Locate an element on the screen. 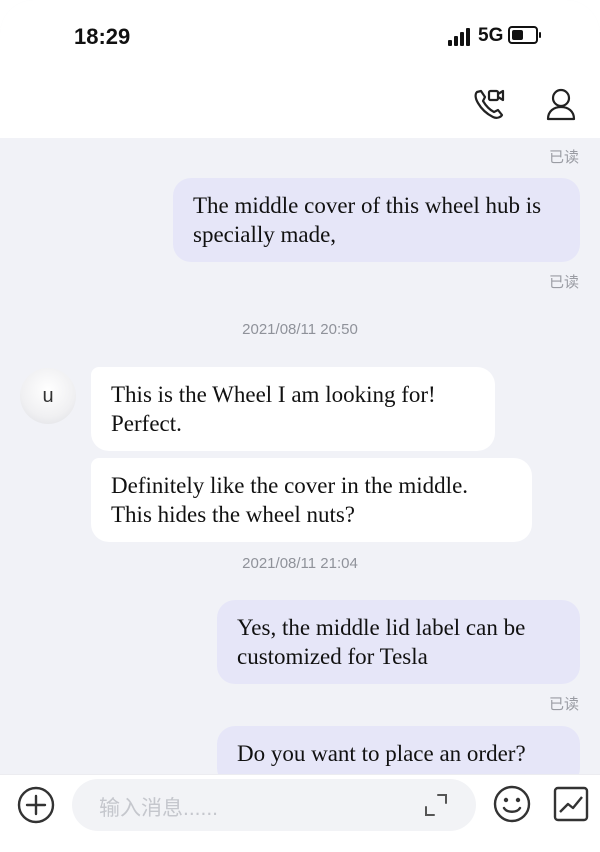 The image size is (600, 852). video-call-icon is located at coordinates (489, 104).